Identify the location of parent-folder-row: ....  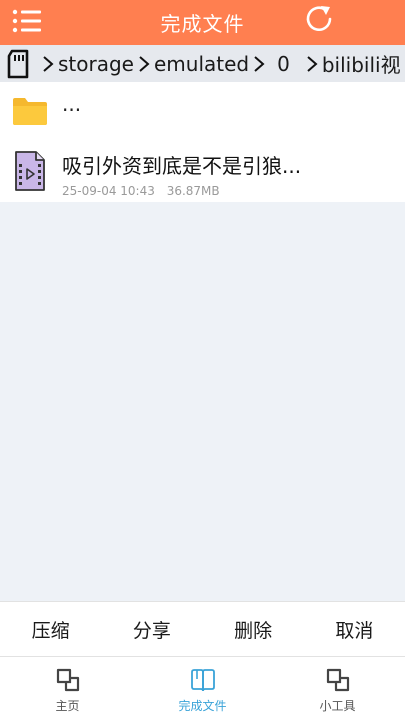
(202, 112).